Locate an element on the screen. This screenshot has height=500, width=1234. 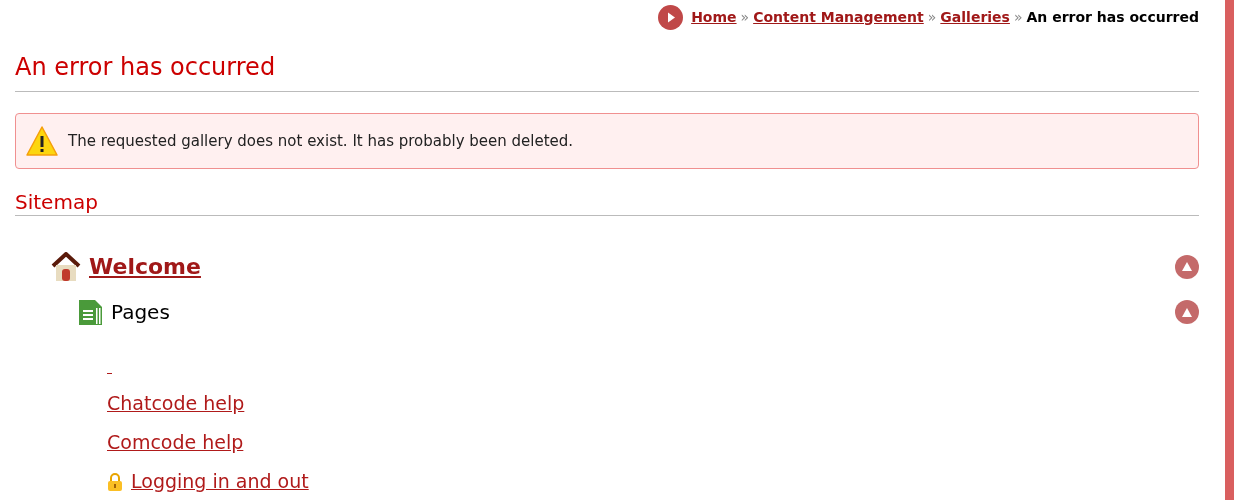
sitemap-category: Pages is located at coordinates (140, 312).